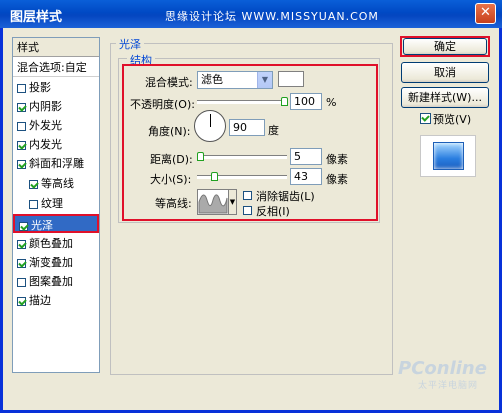 The height and width of the screenshot is (413, 502). Describe the element at coordinates (56, 67) in the screenshot. I see `style-item-blending-options: 混合选项:自定` at that location.